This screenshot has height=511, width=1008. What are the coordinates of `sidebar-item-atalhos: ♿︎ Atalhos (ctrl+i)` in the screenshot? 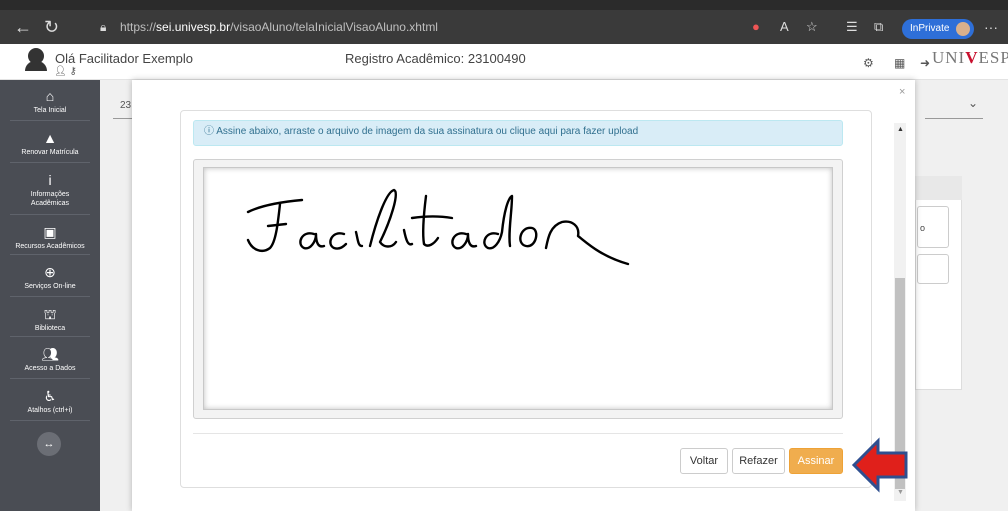 It's located at (50, 401).